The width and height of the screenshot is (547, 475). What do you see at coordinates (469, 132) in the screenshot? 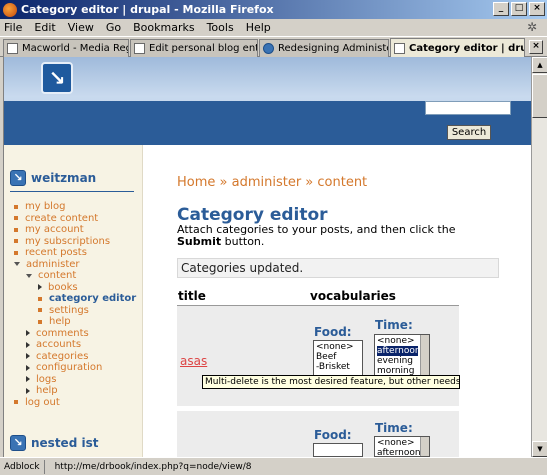
I see `search-button: Search` at bounding box center [469, 132].